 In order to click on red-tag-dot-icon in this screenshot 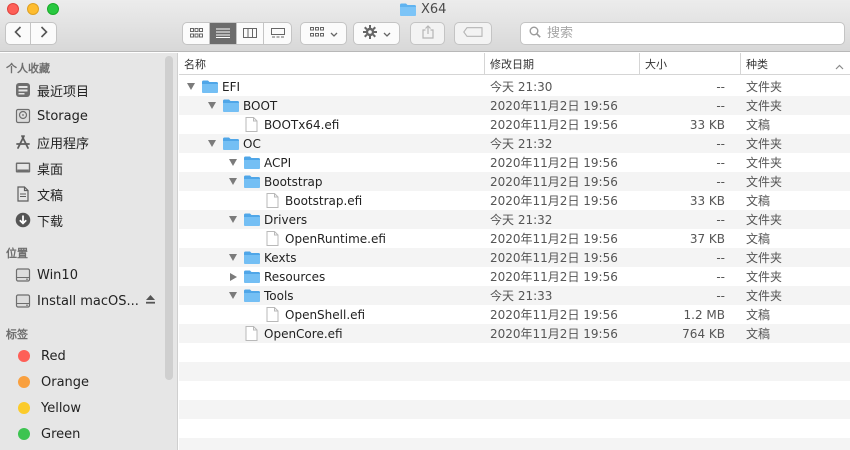, I will do `click(24, 356)`.